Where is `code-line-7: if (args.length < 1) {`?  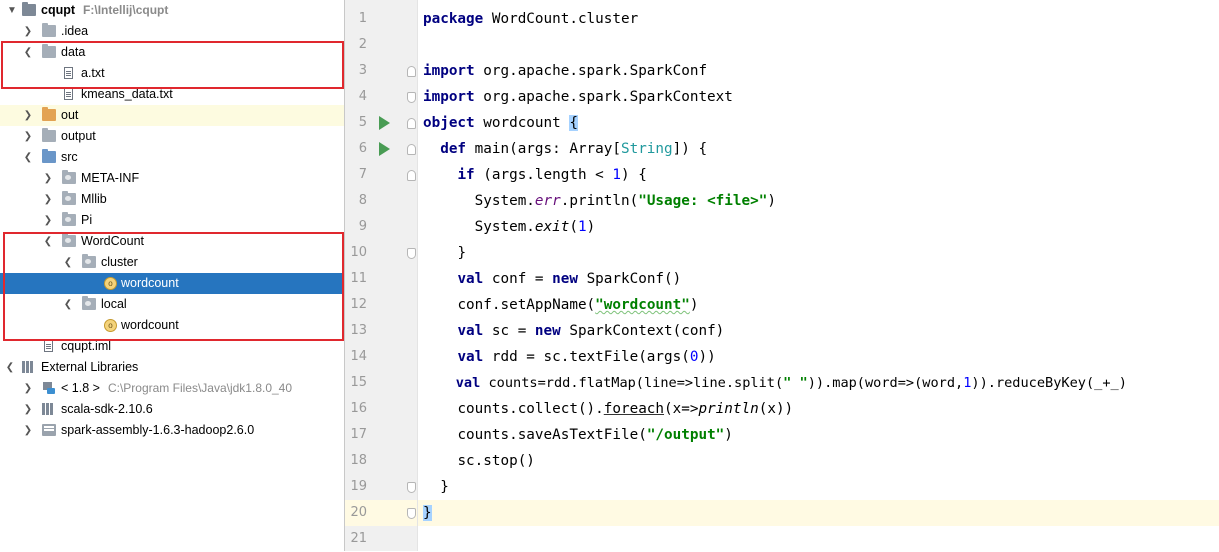 code-line-7: if (args.length < 1) { is located at coordinates (818, 175).